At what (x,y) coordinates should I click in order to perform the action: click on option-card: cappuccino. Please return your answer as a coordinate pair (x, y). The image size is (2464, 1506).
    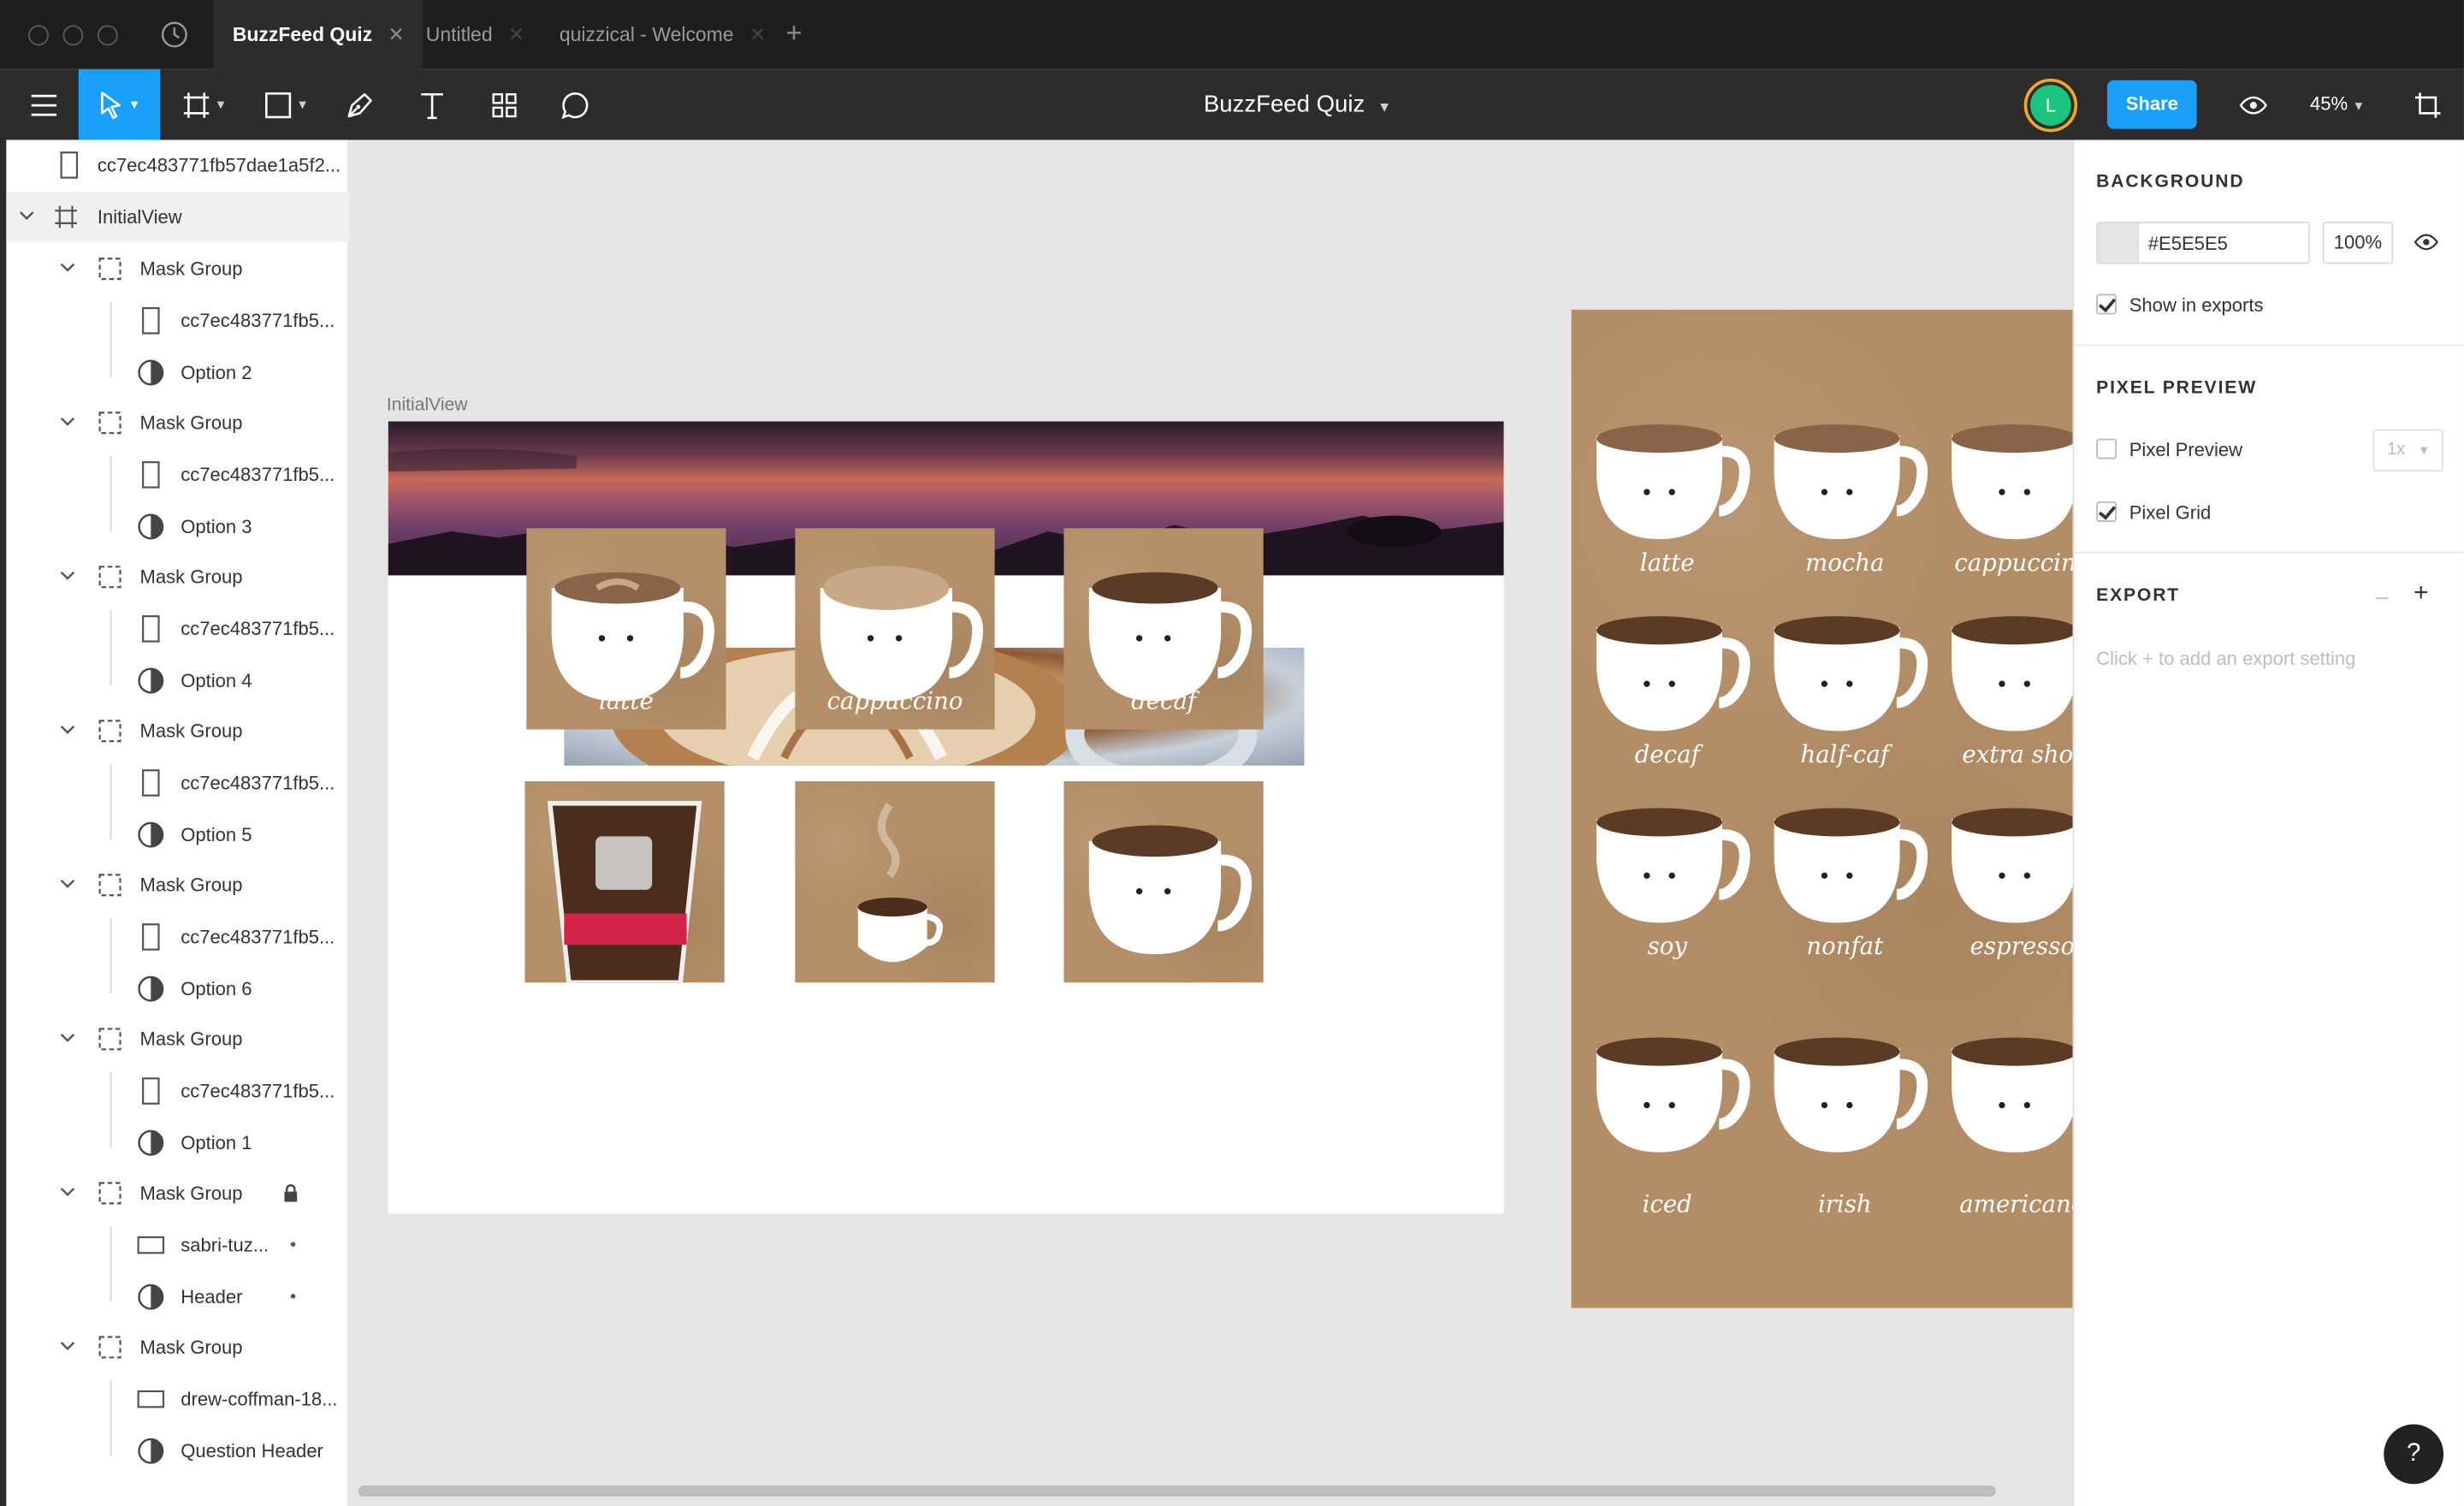
    Looking at the image, I should click on (895, 629).